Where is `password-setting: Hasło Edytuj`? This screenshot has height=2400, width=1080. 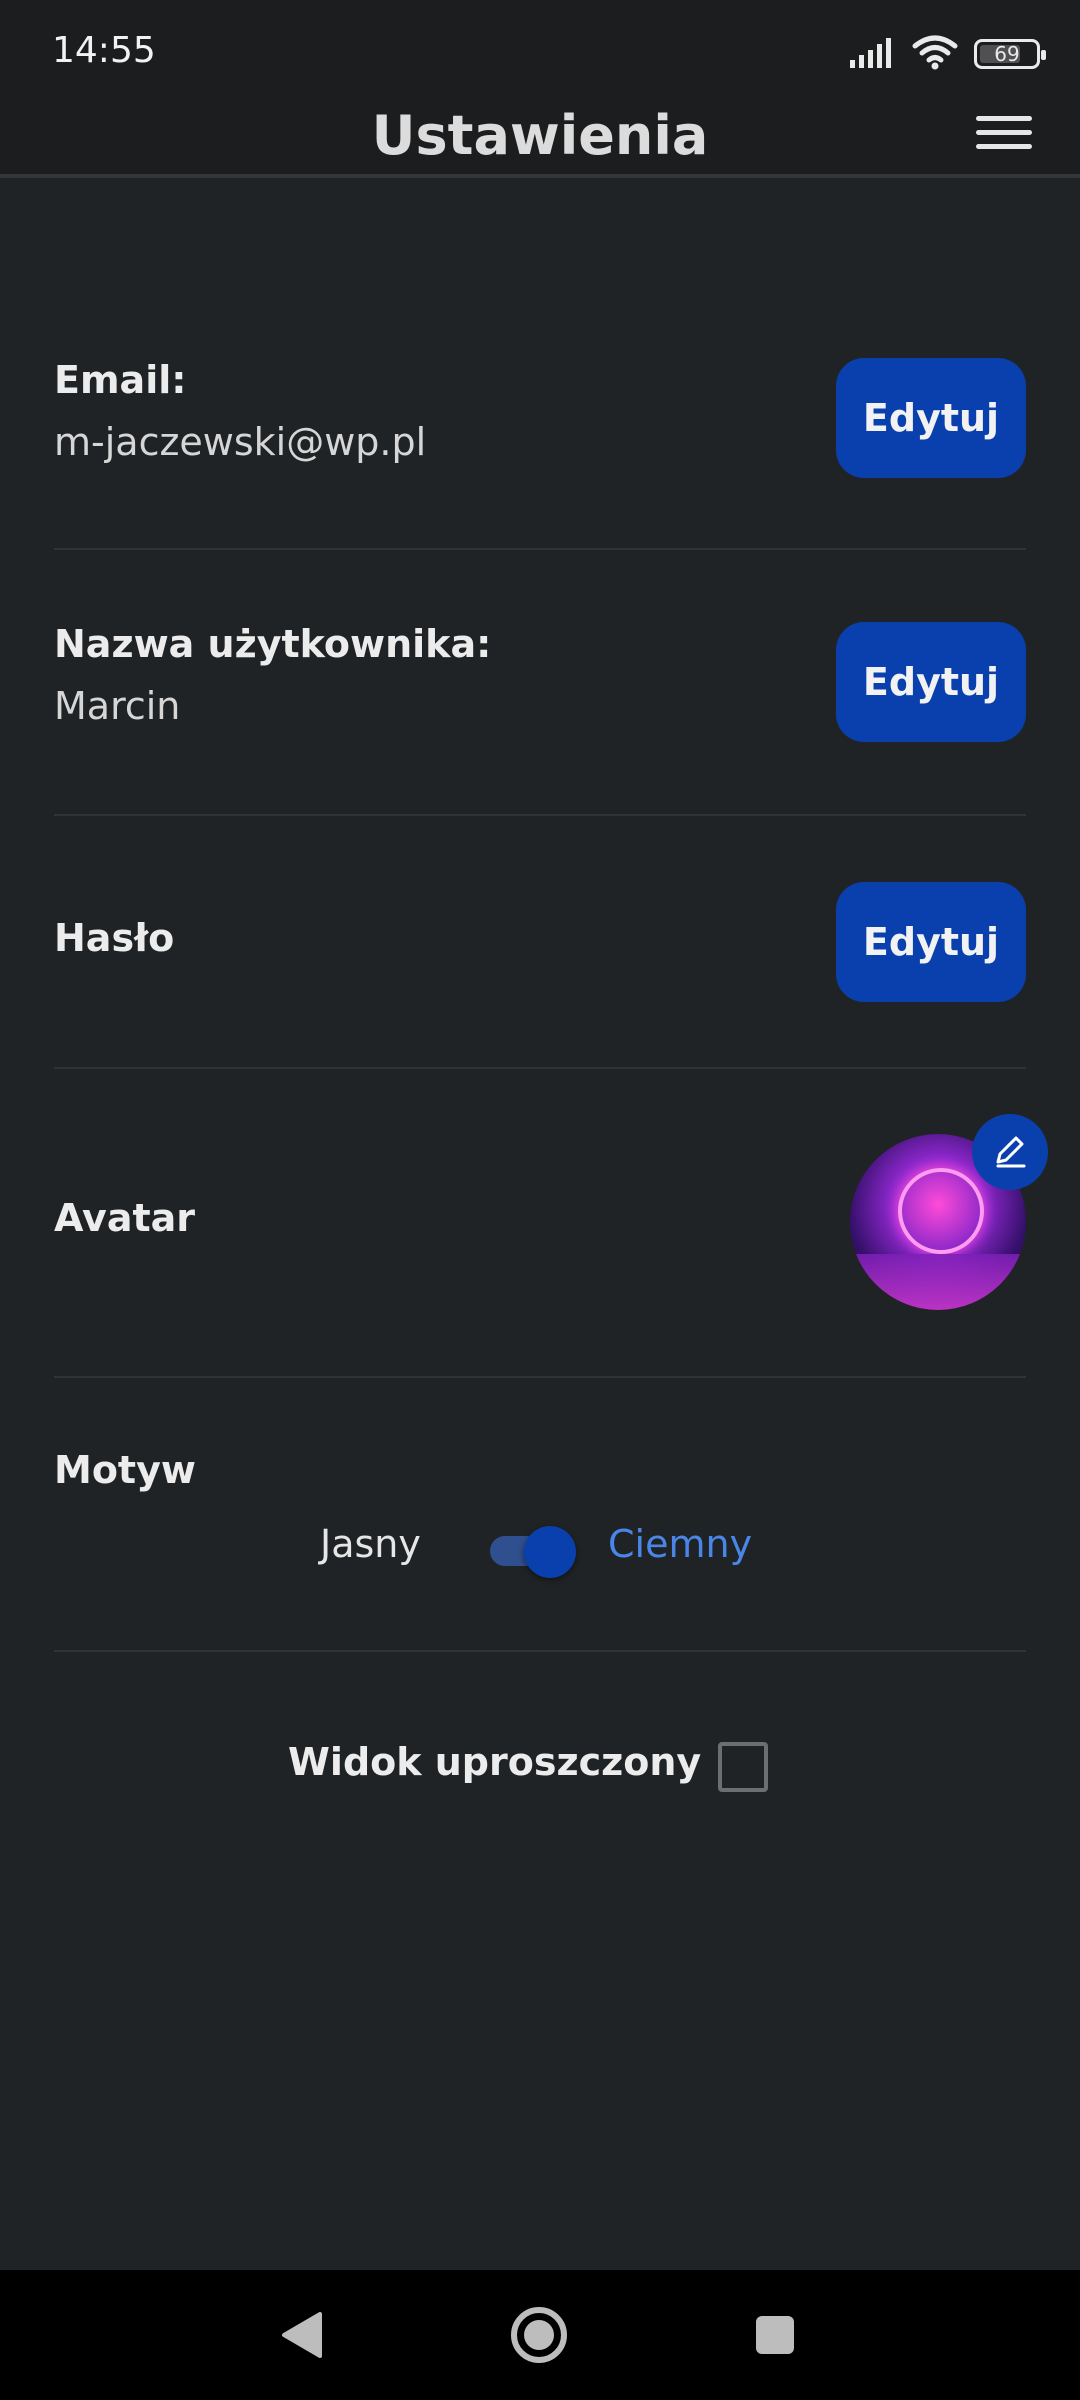 password-setting: Hasło Edytuj is located at coordinates (540, 942).